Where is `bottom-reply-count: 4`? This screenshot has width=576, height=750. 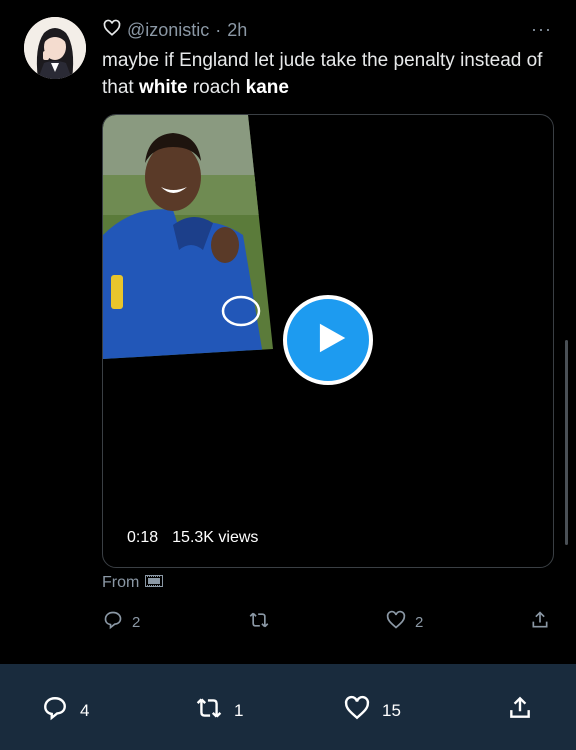
bottom-reply-count: 4 is located at coordinates (85, 710).